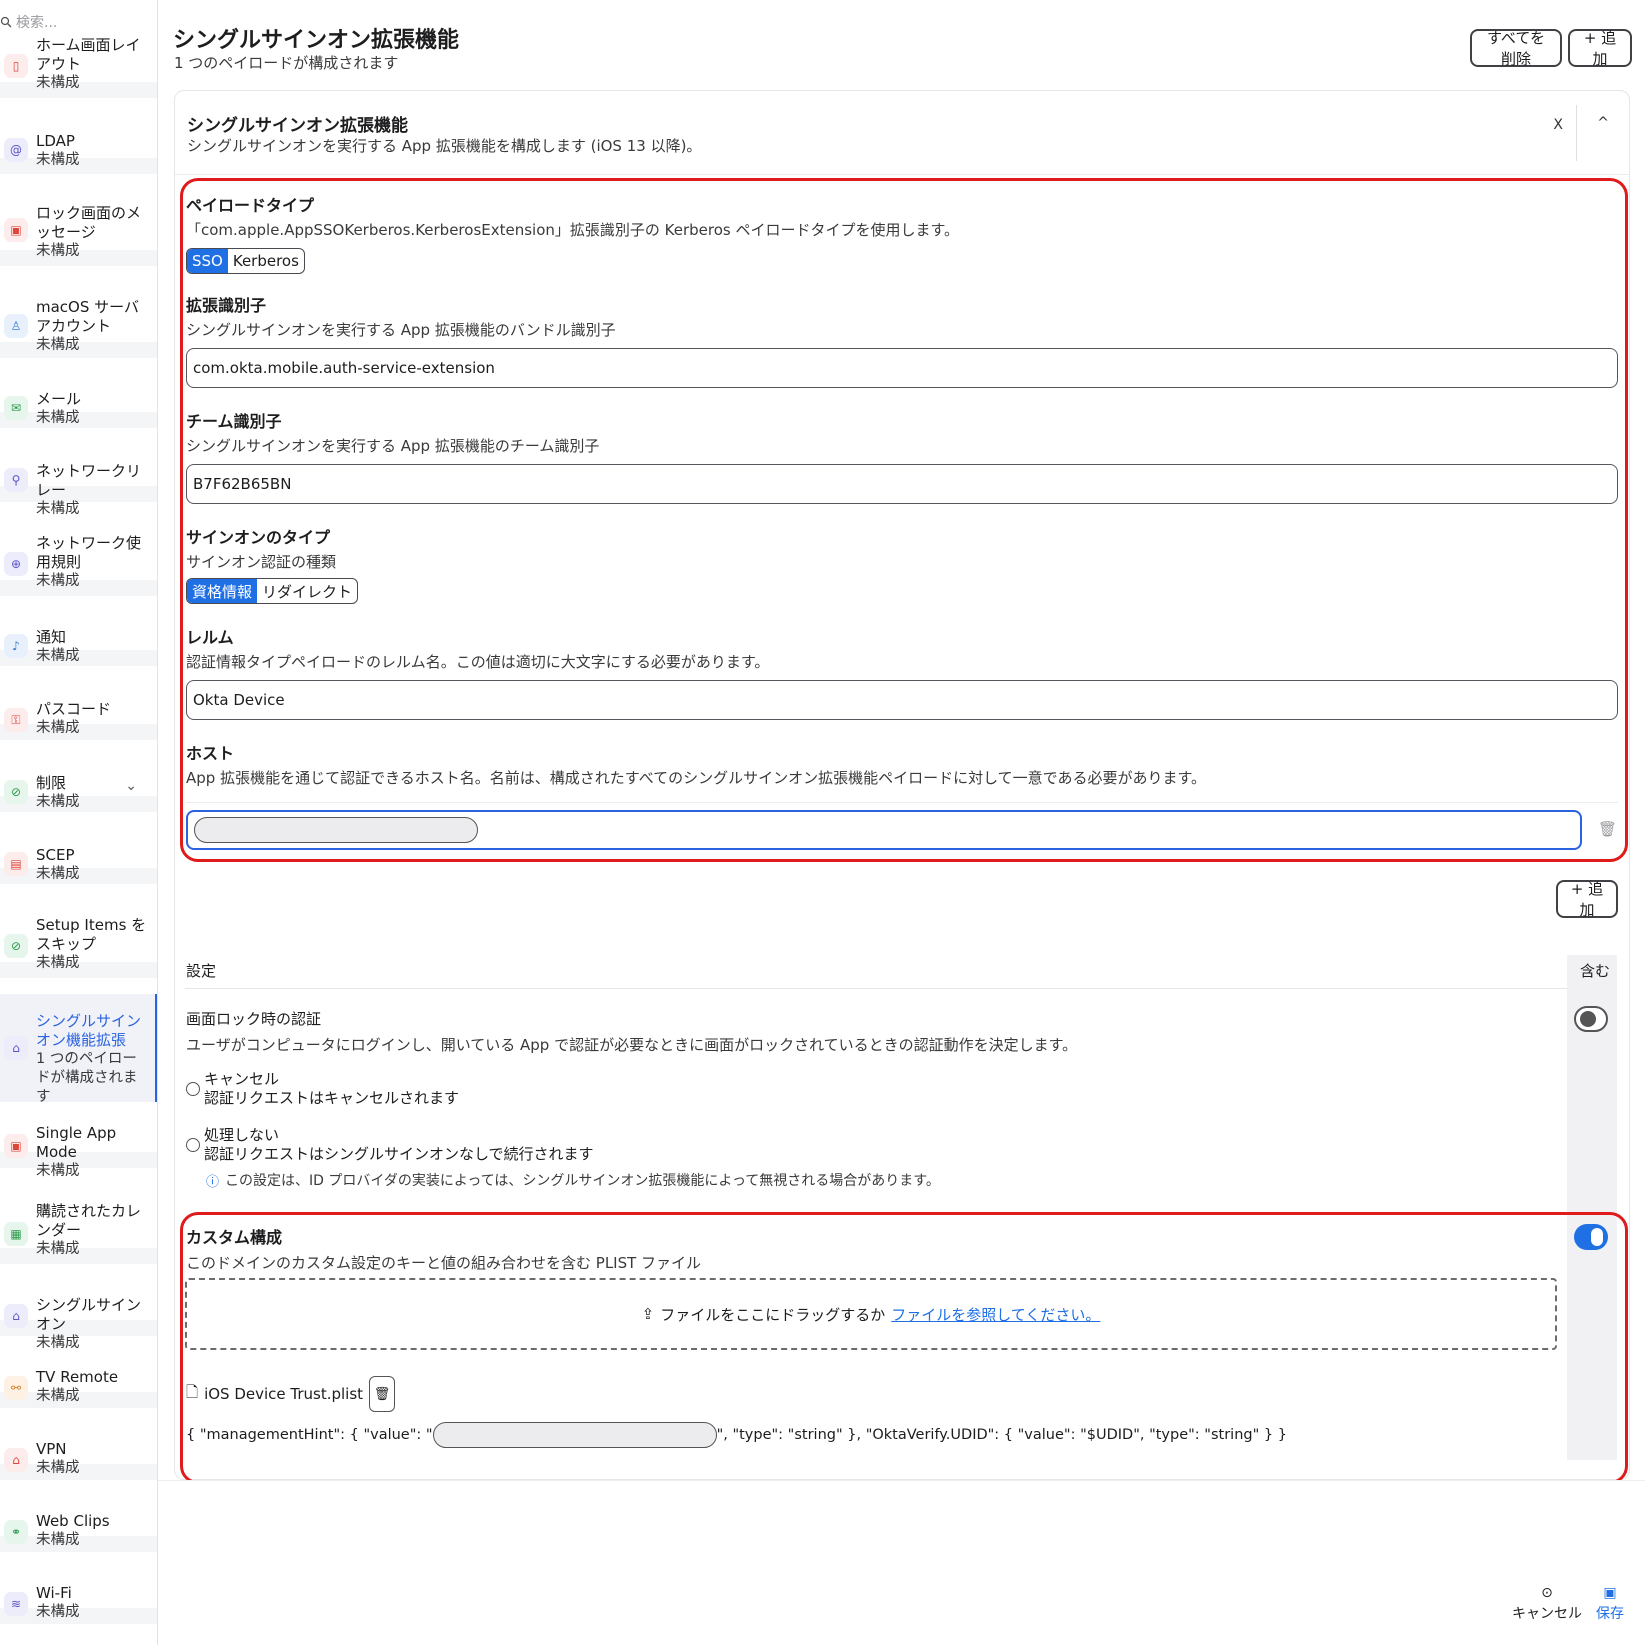 The height and width of the screenshot is (1645, 1645). Describe the element at coordinates (78, 1454) in the screenshot. I see `sidebar-item-vpn: ⌂ VPN 未構成` at that location.